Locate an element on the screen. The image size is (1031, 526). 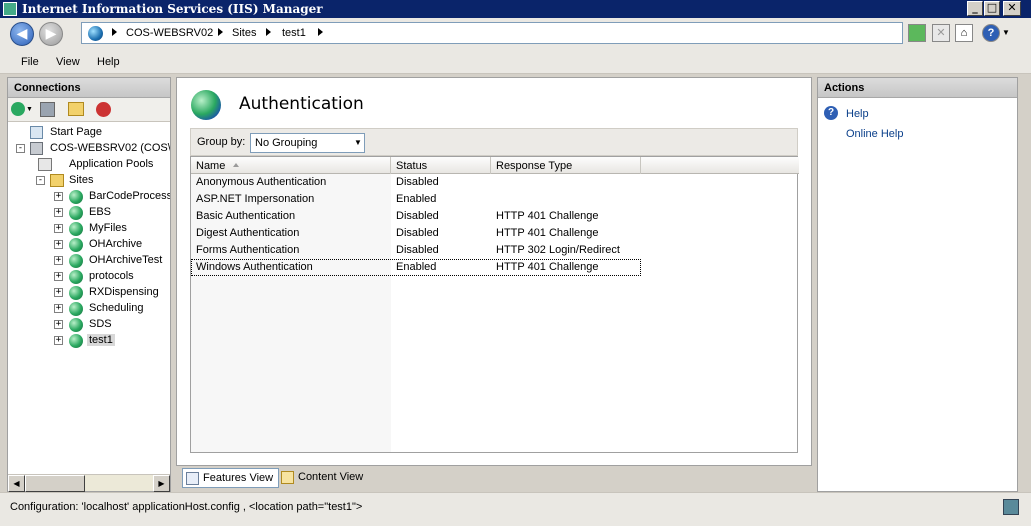
tree-label: protocols is located at coordinates (111, 276).